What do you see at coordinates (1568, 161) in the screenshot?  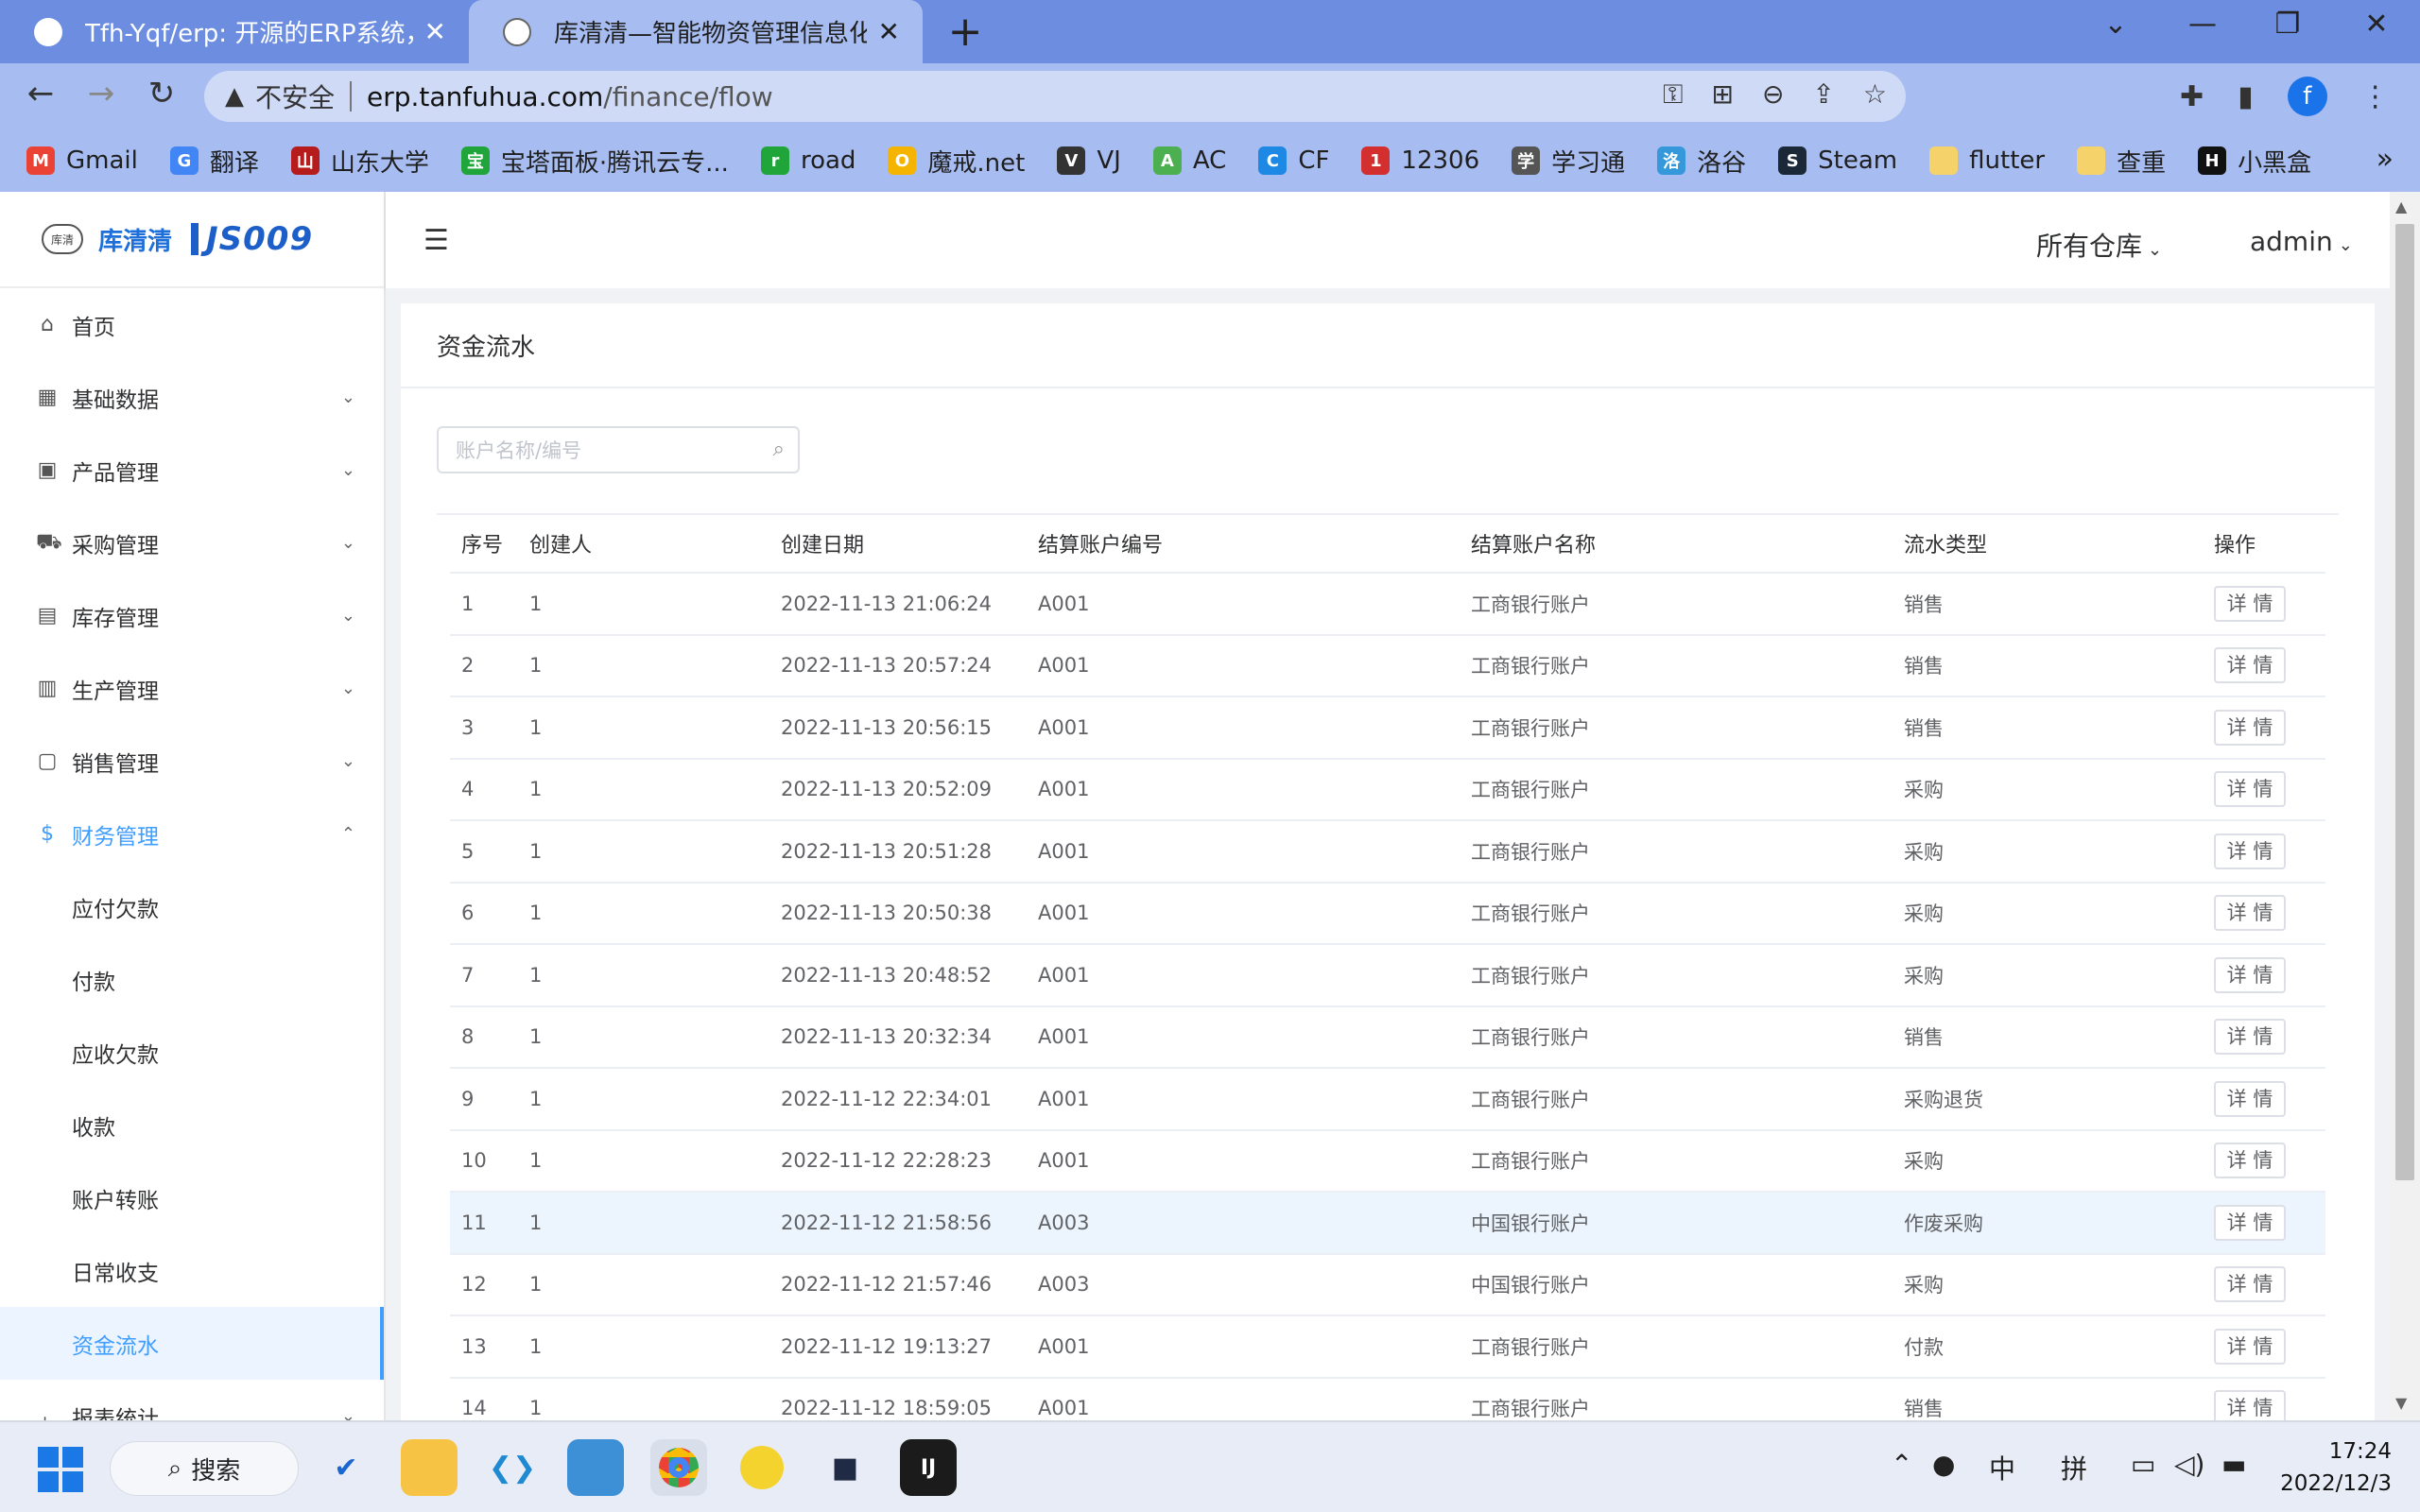 I see `bookmark-item: 学学习通` at bounding box center [1568, 161].